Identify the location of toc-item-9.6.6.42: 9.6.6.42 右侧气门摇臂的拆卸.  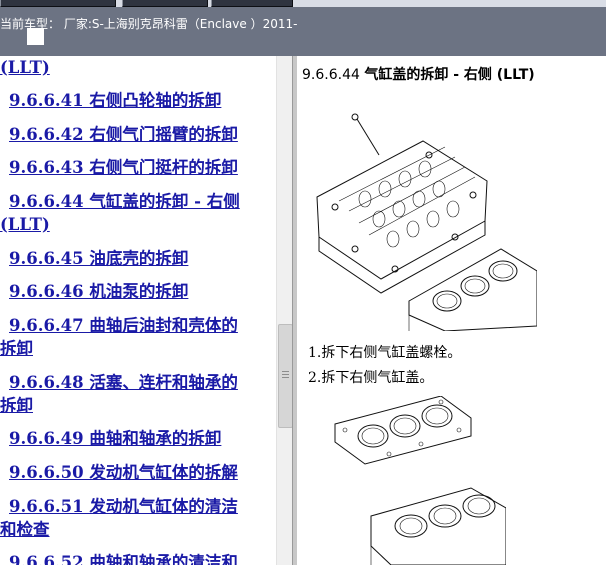
(138, 134).